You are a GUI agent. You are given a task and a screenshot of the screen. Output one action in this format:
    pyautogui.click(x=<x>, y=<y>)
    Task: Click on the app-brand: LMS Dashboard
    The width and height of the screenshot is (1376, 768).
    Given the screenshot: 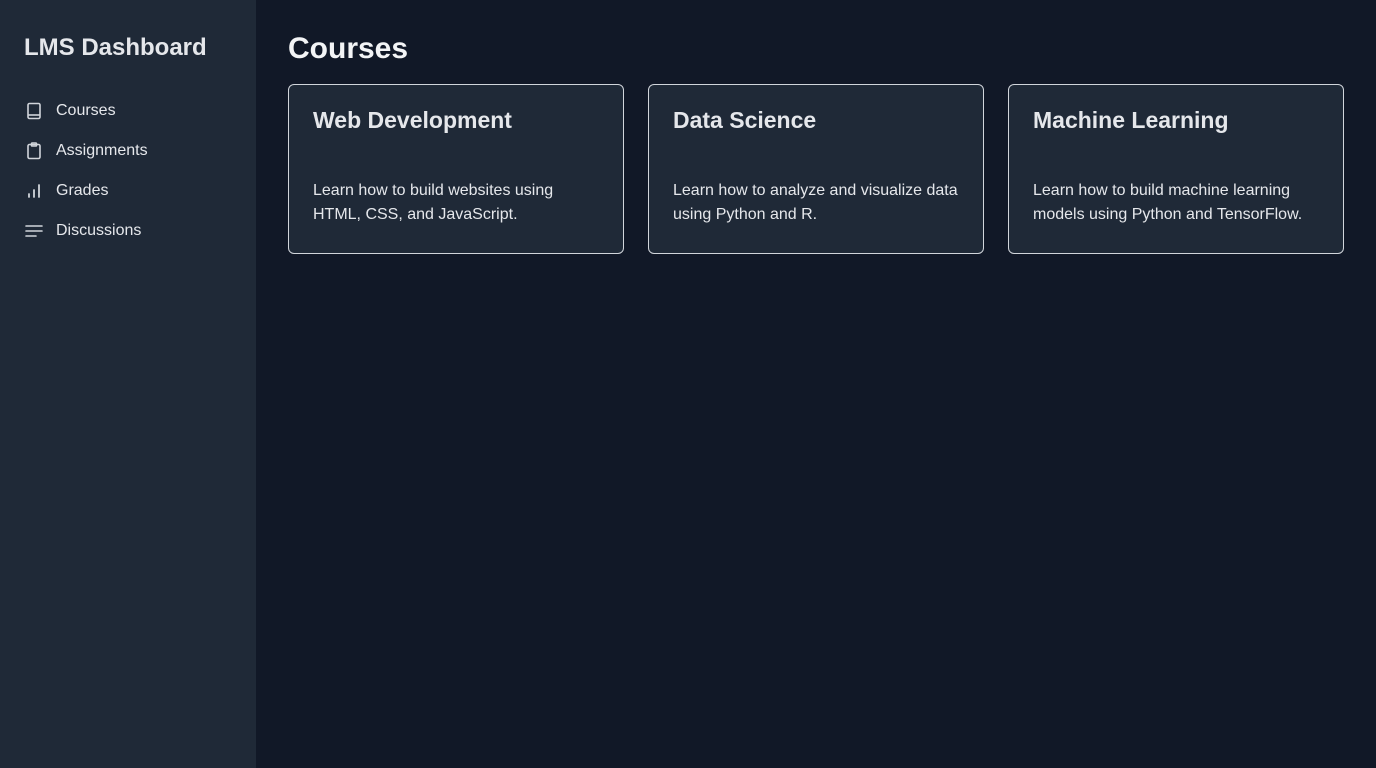 What is the action you would take?
    pyautogui.click(x=115, y=47)
    